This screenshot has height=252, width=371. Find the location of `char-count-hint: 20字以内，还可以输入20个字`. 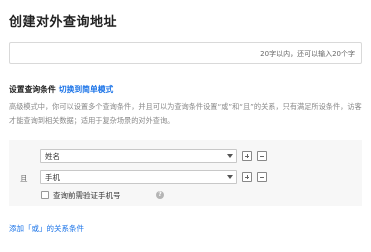

char-count-hint: 20字以内，还可以输入20个字 is located at coordinates (307, 54).